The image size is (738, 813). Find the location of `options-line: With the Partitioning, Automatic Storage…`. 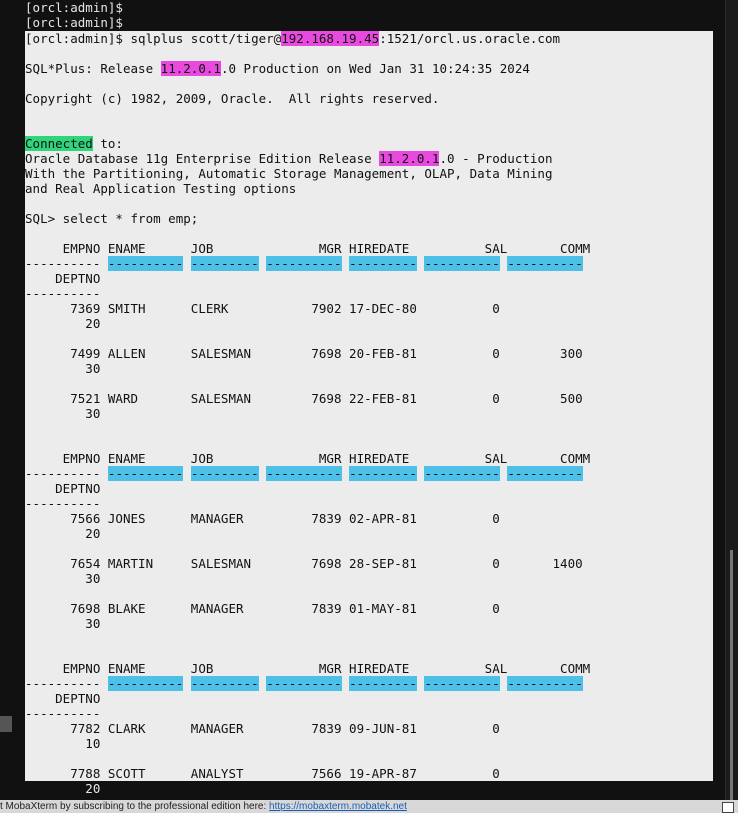

options-line: With the Partitioning, Automatic Storage… is located at coordinates (289, 173).